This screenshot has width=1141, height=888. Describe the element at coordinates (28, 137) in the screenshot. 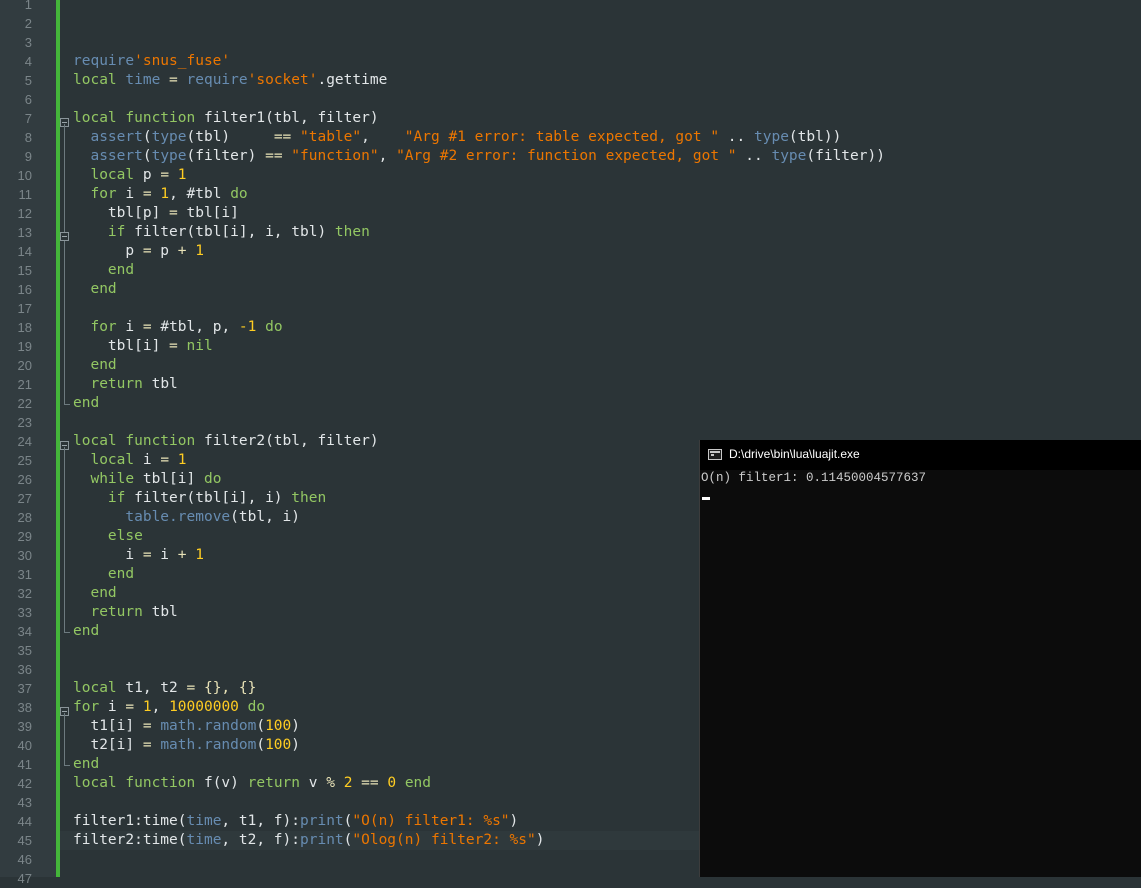

I see `line-number: 8` at that location.